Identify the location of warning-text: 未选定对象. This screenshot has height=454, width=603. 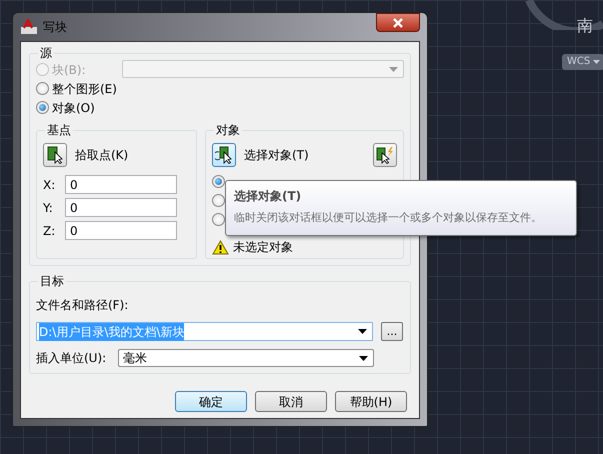
(263, 247).